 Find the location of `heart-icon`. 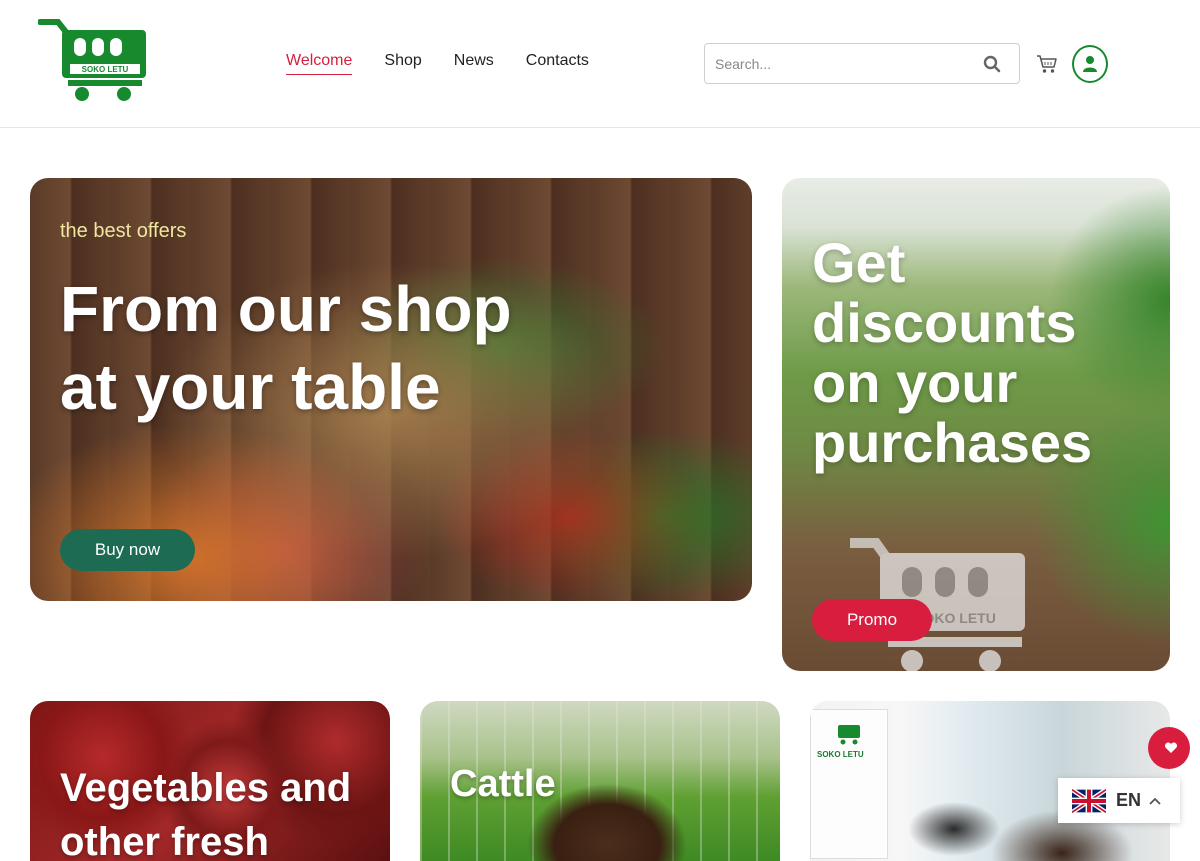

heart-icon is located at coordinates (1171, 747).